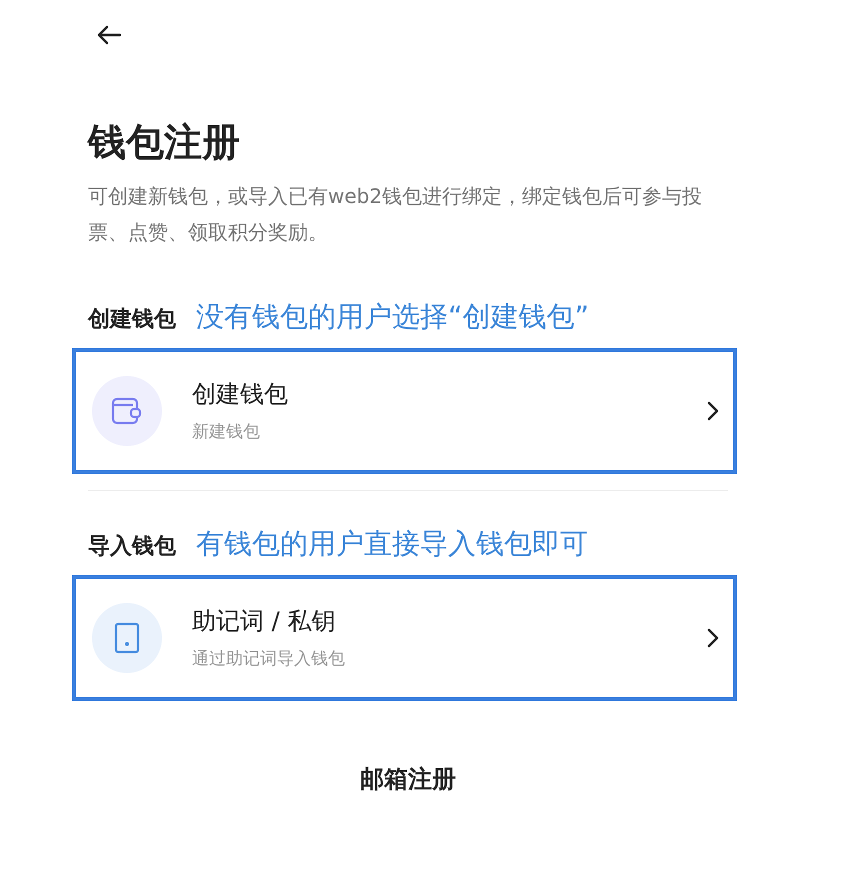  What do you see at coordinates (393, 316) in the screenshot?
I see `annotation-note: 没有钱包的用户选择“创建钱包”` at bounding box center [393, 316].